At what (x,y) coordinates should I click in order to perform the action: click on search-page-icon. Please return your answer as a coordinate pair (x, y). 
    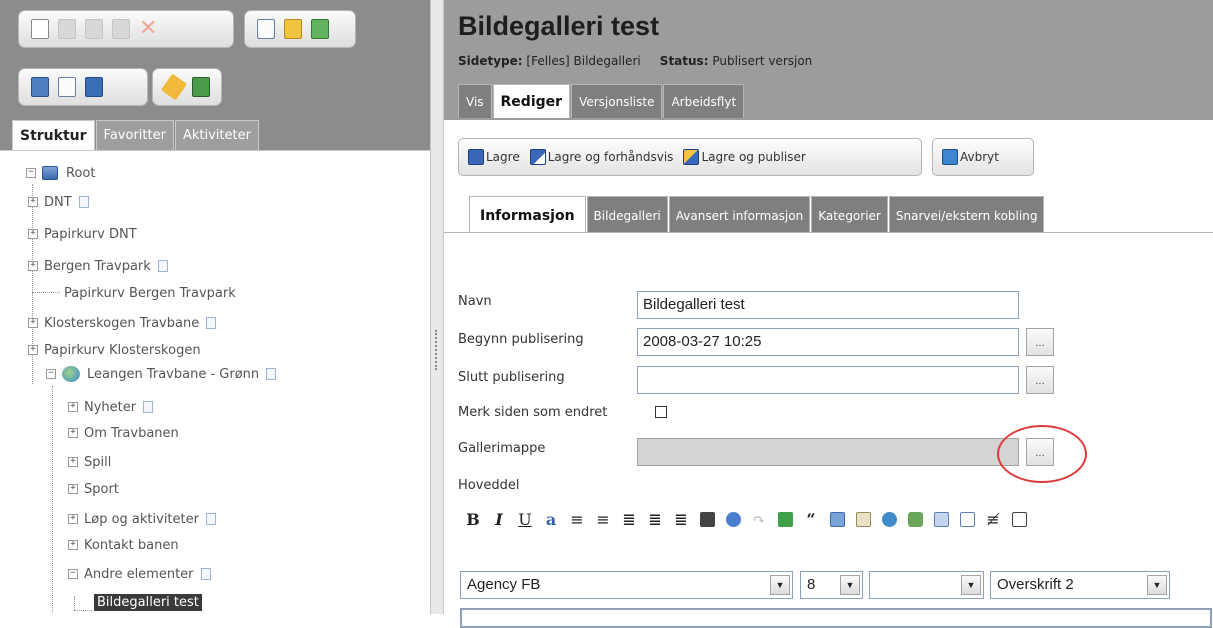
    Looking at the image, I should click on (67, 87).